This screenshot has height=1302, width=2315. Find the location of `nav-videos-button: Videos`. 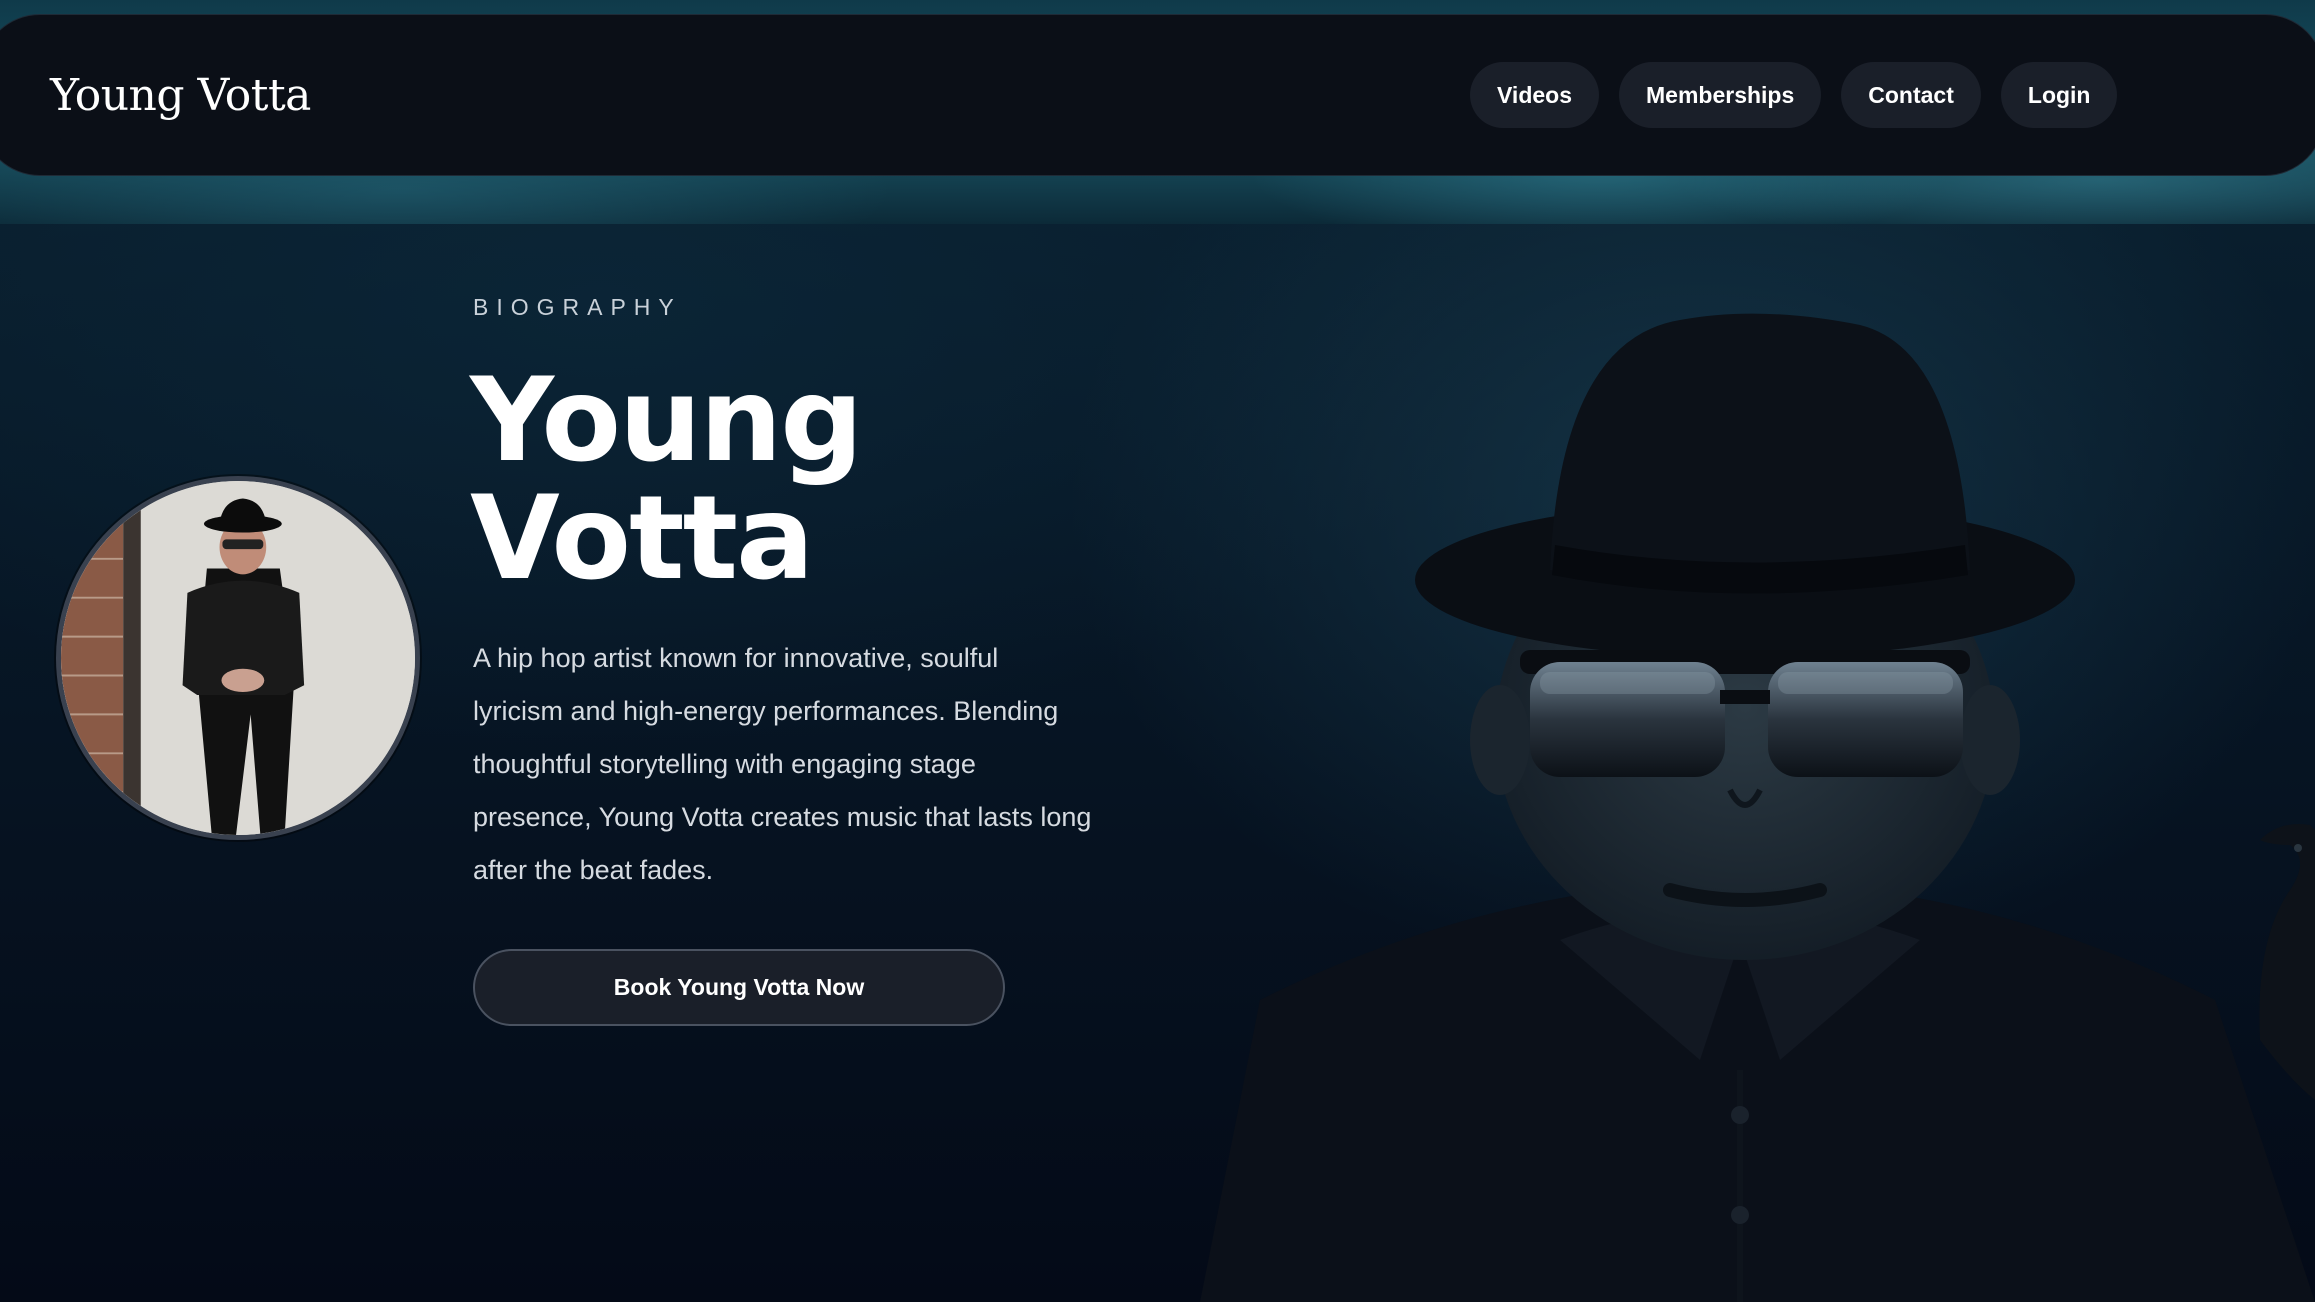

nav-videos-button: Videos is located at coordinates (1534, 95).